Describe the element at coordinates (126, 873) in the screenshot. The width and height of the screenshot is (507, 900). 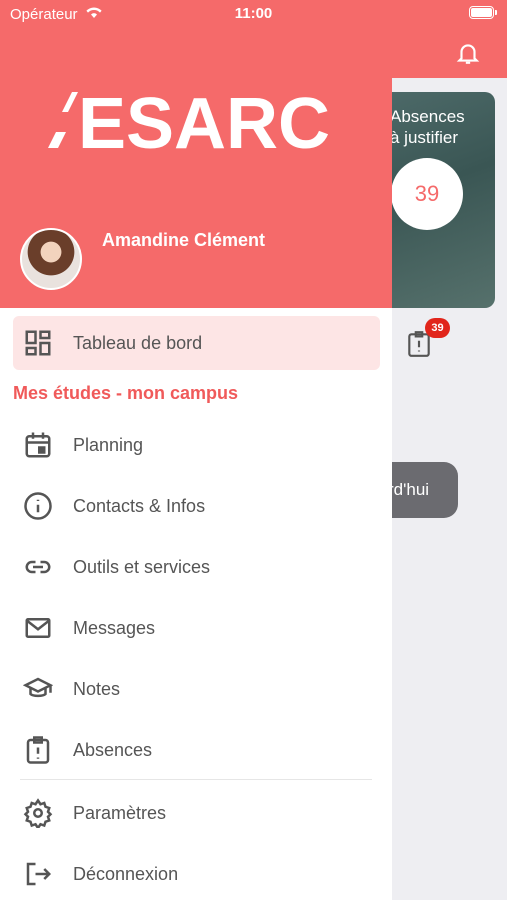
I see `nav-label-logout: Déconnexion` at that location.